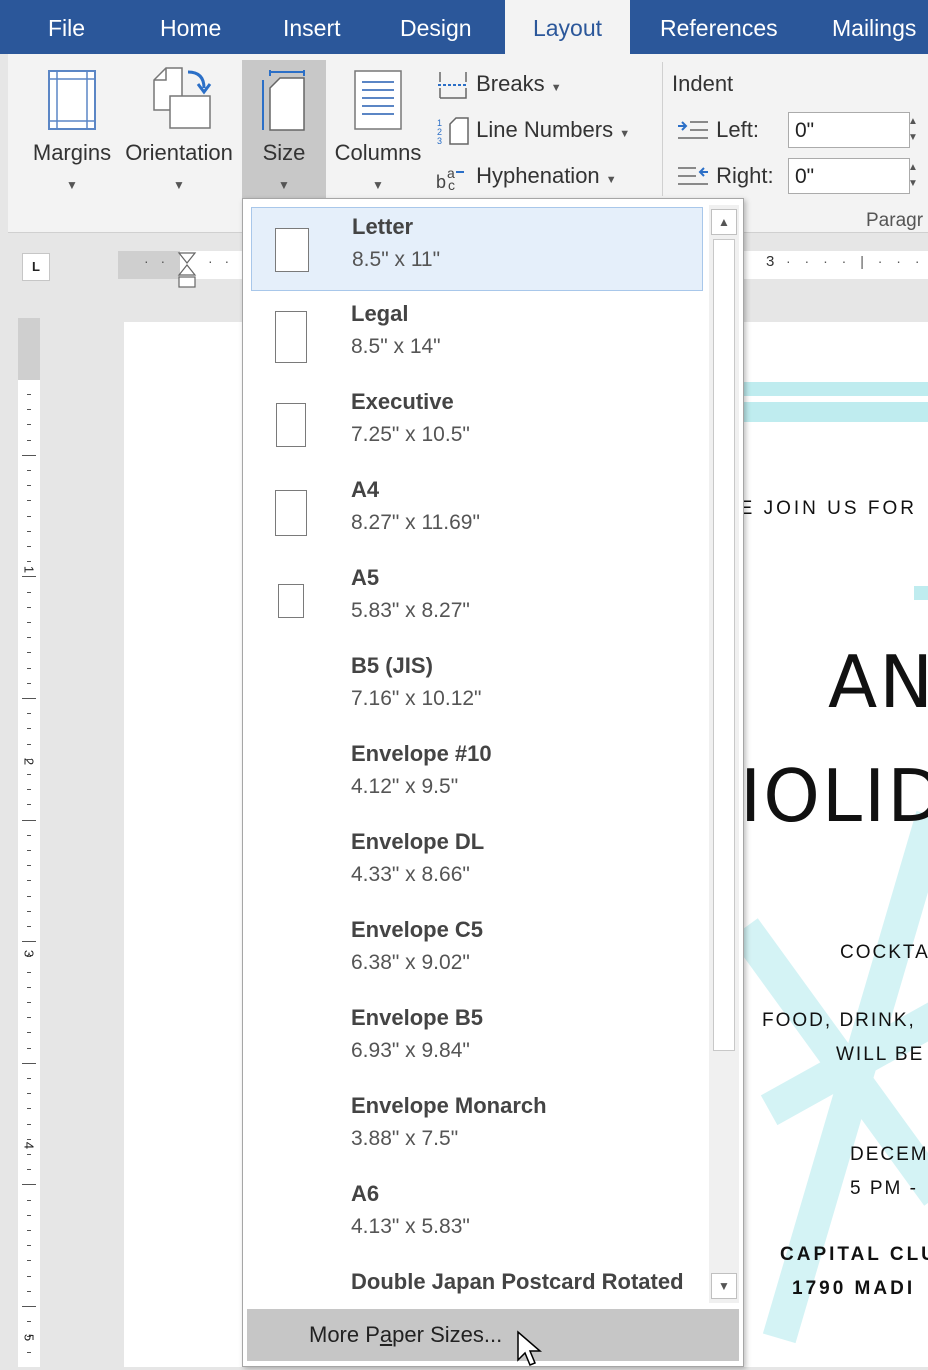  Describe the element at coordinates (921, 593) in the screenshot. I see `snowflake-small-icon` at that location.